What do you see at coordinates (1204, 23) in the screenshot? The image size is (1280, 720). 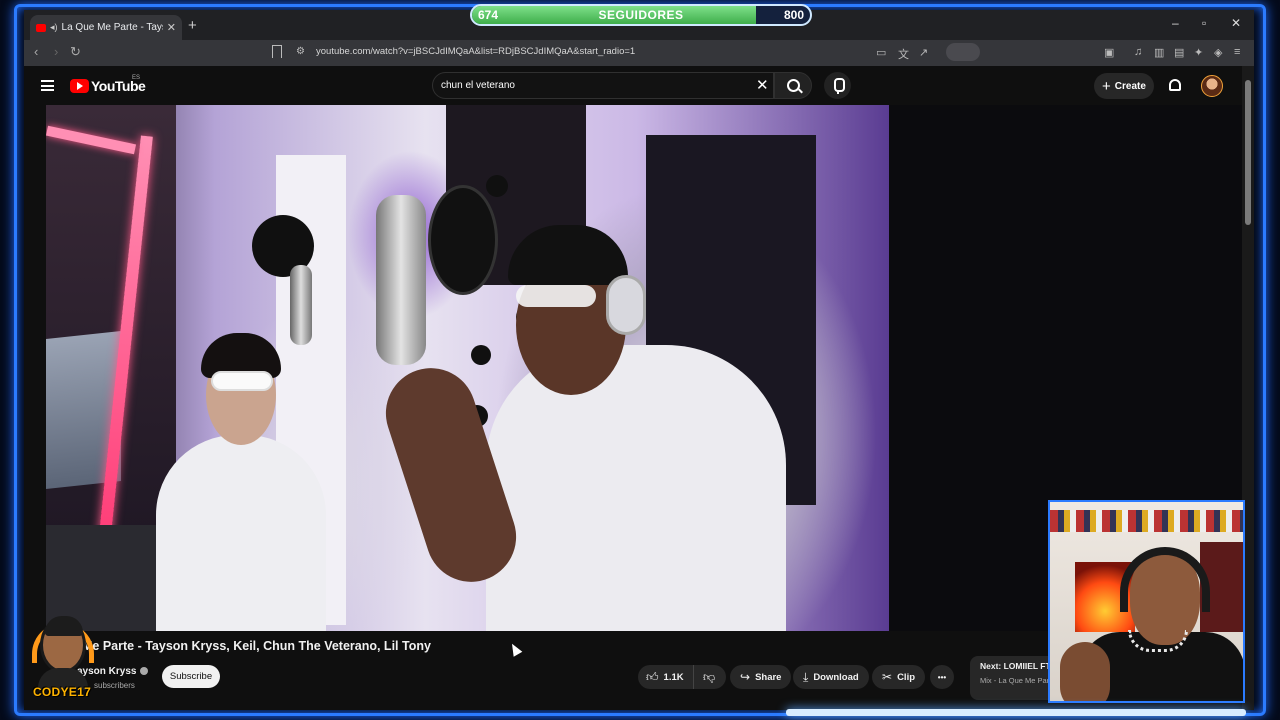 I see `restore-button: ▫` at bounding box center [1204, 23].